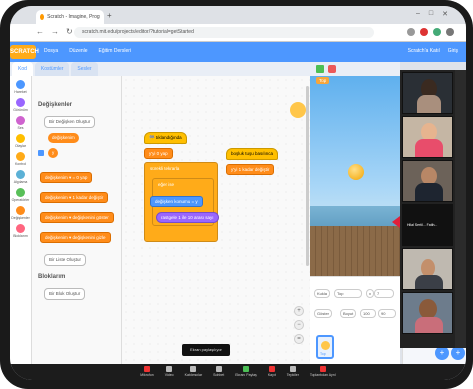 This screenshot has width=473, height=389. What do you see at coordinates (20, 231) in the screenshot?
I see `category-my-blocks: Bloklarım` at bounding box center [20, 231].